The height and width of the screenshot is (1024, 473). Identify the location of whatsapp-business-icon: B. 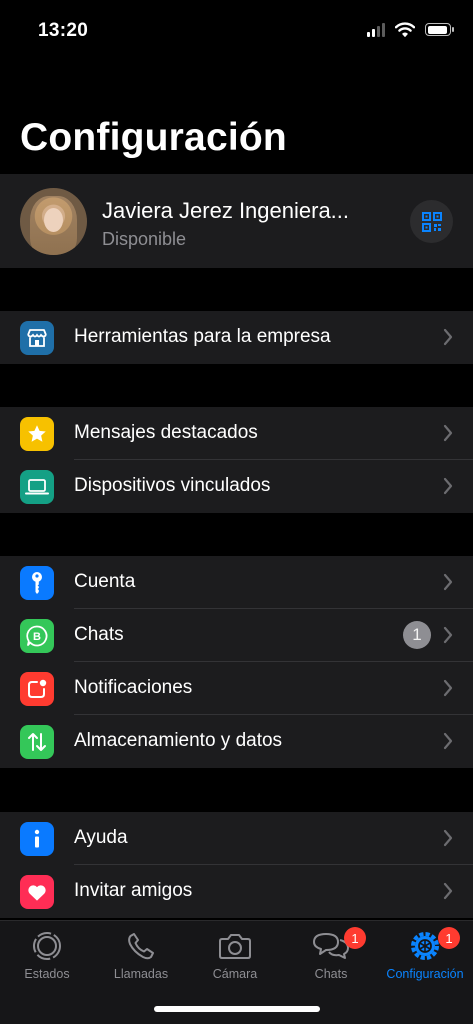
(37, 636).